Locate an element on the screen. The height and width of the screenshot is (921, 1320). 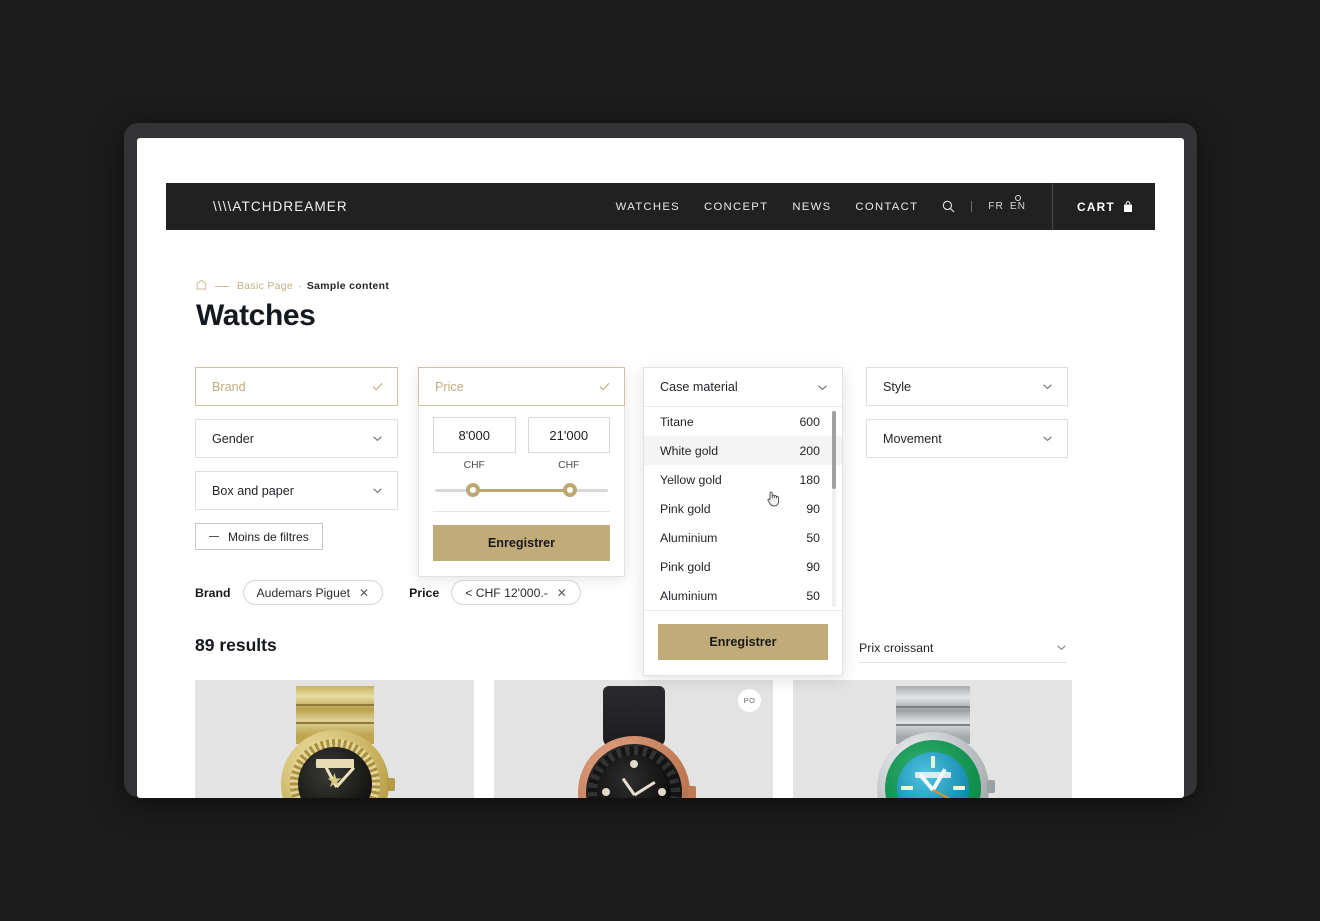
filter-case-material-header: Case material is located at coordinates (743, 387).